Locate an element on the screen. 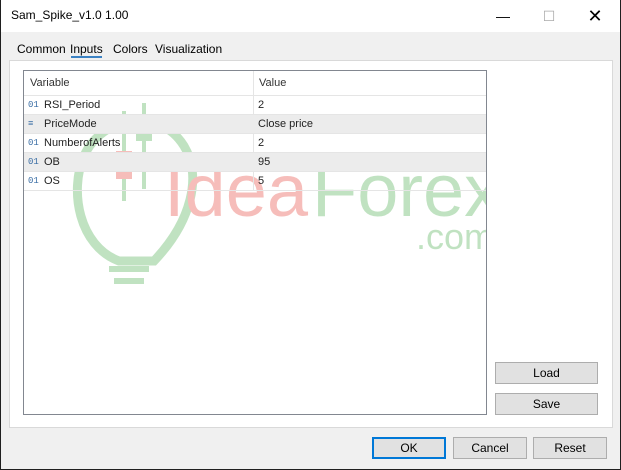 This screenshot has height=470, width=621. table-row: 01 NumberofAlerts 2 is located at coordinates (255, 143).